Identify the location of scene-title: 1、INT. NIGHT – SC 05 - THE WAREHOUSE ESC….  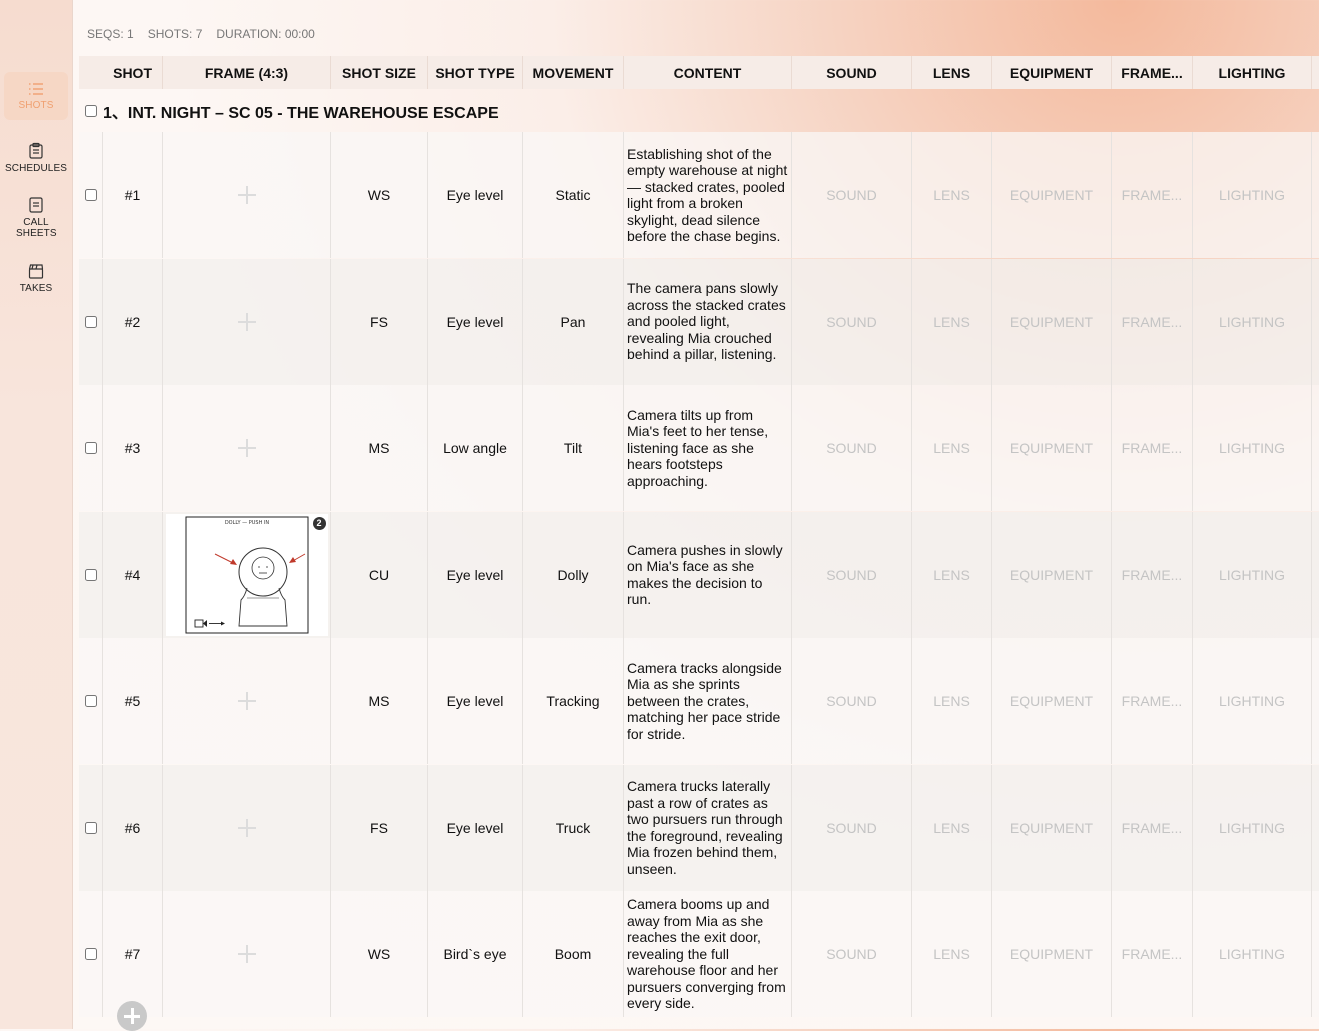
(301, 111).